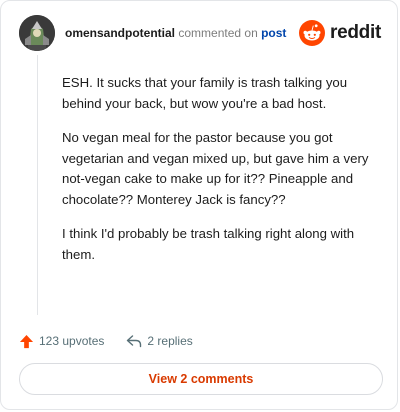 The height and width of the screenshot is (412, 400). I want to click on user-avatar, so click(37, 33).